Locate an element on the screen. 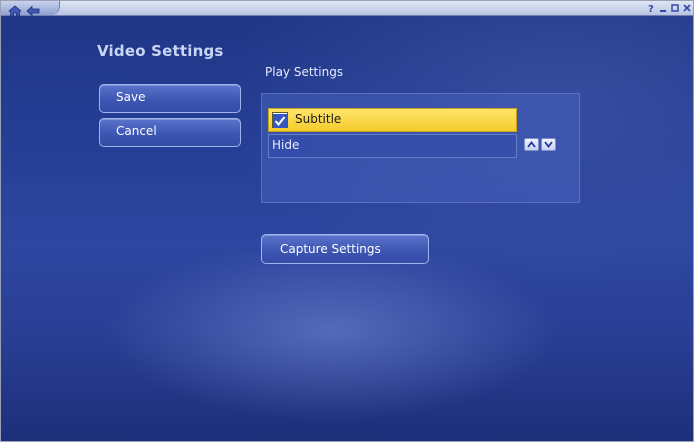 Image resolution: width=694 pixels, height=442 pixels. capture-settings-button: Capture Settings is located at coordinates (345, 249).